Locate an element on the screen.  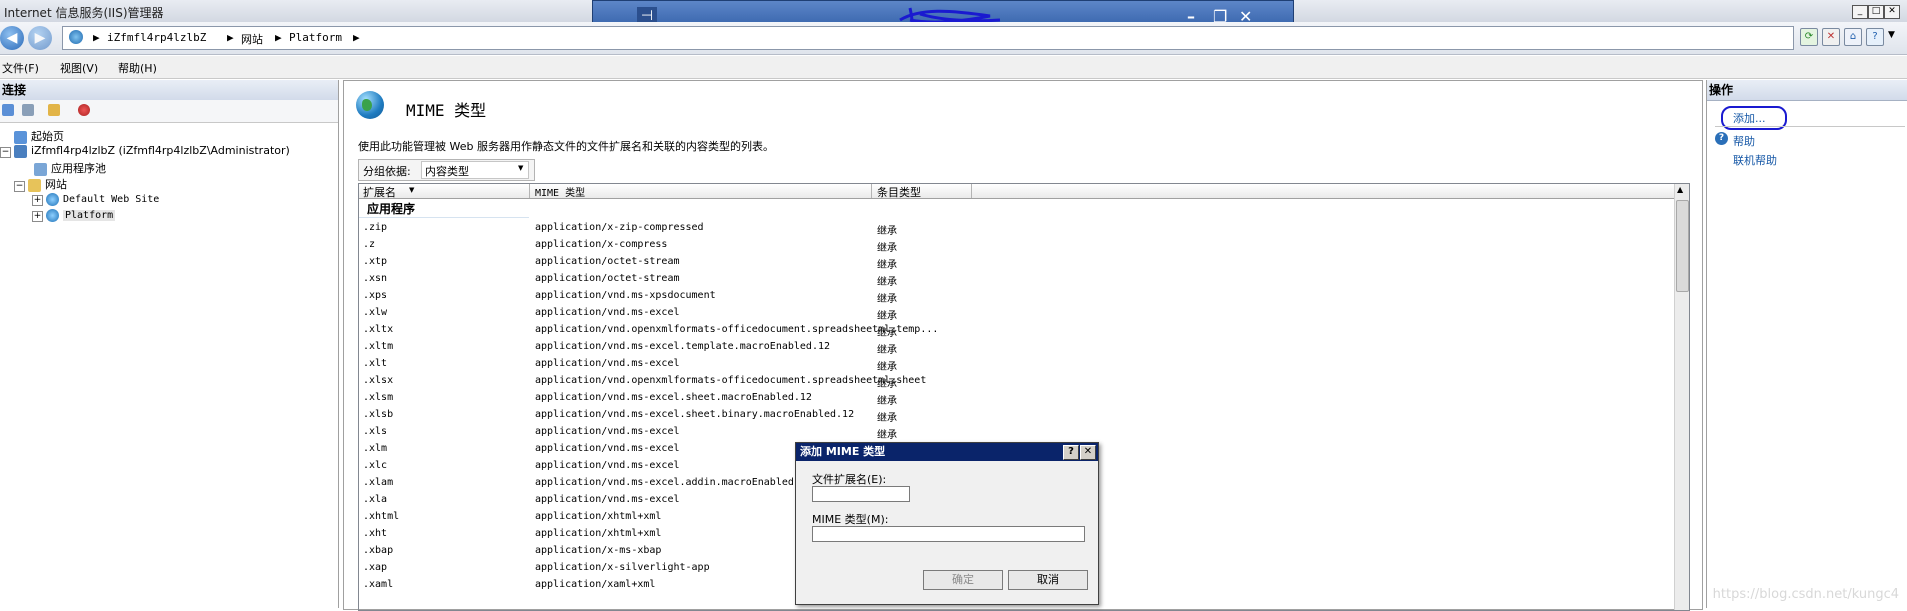
cell-extension: .zip is located at coordinates (375, 227).